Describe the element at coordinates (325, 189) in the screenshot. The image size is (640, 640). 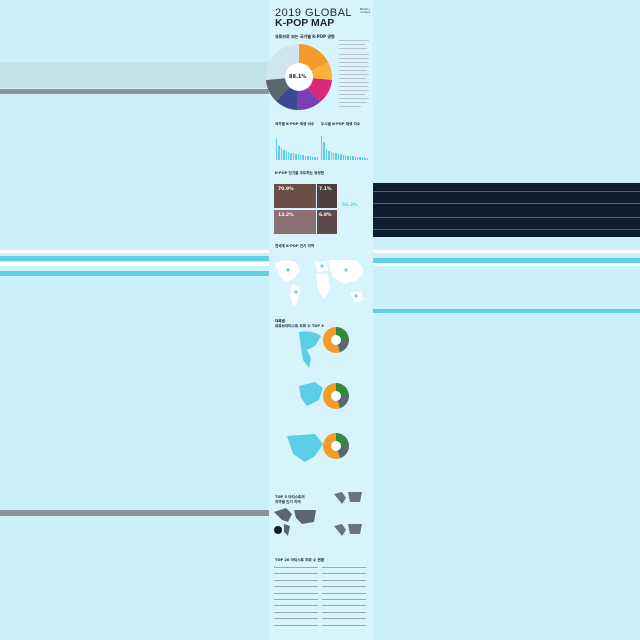
I see `stat-b: 7.1%` at that location.